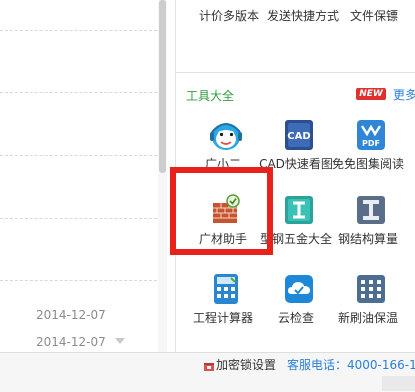 The height and width of the screenshot is (392, 415). I want to click on service-hotline: 客服电话：4000-166-166, so click(351, 365).